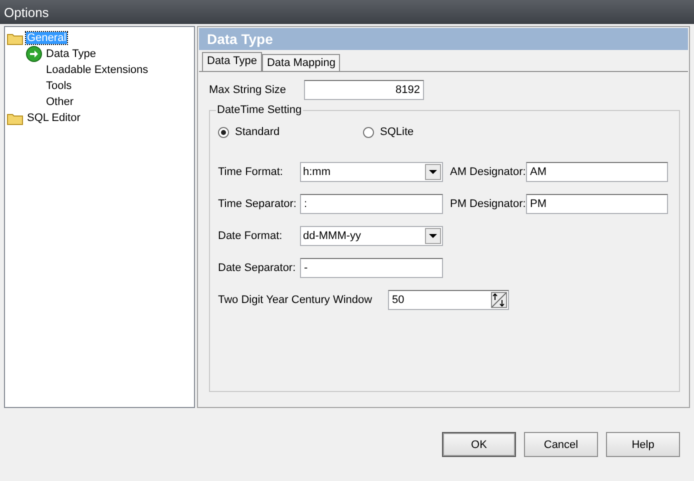  I want to click on radio-label: Standard, so click(257, 132).